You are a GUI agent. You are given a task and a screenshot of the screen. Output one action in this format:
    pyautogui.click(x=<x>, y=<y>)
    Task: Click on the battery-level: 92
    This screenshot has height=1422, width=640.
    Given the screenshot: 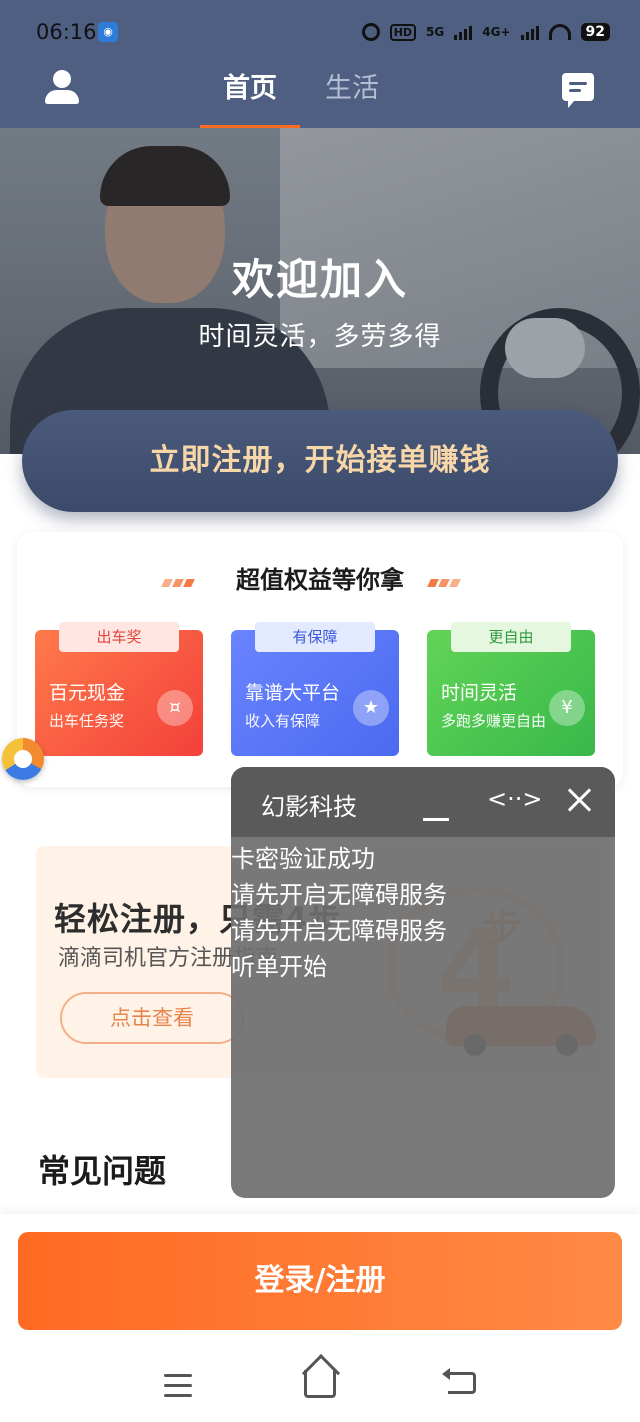 What is the action you would take?
    pyautogui.click(x=595, y=32)
    